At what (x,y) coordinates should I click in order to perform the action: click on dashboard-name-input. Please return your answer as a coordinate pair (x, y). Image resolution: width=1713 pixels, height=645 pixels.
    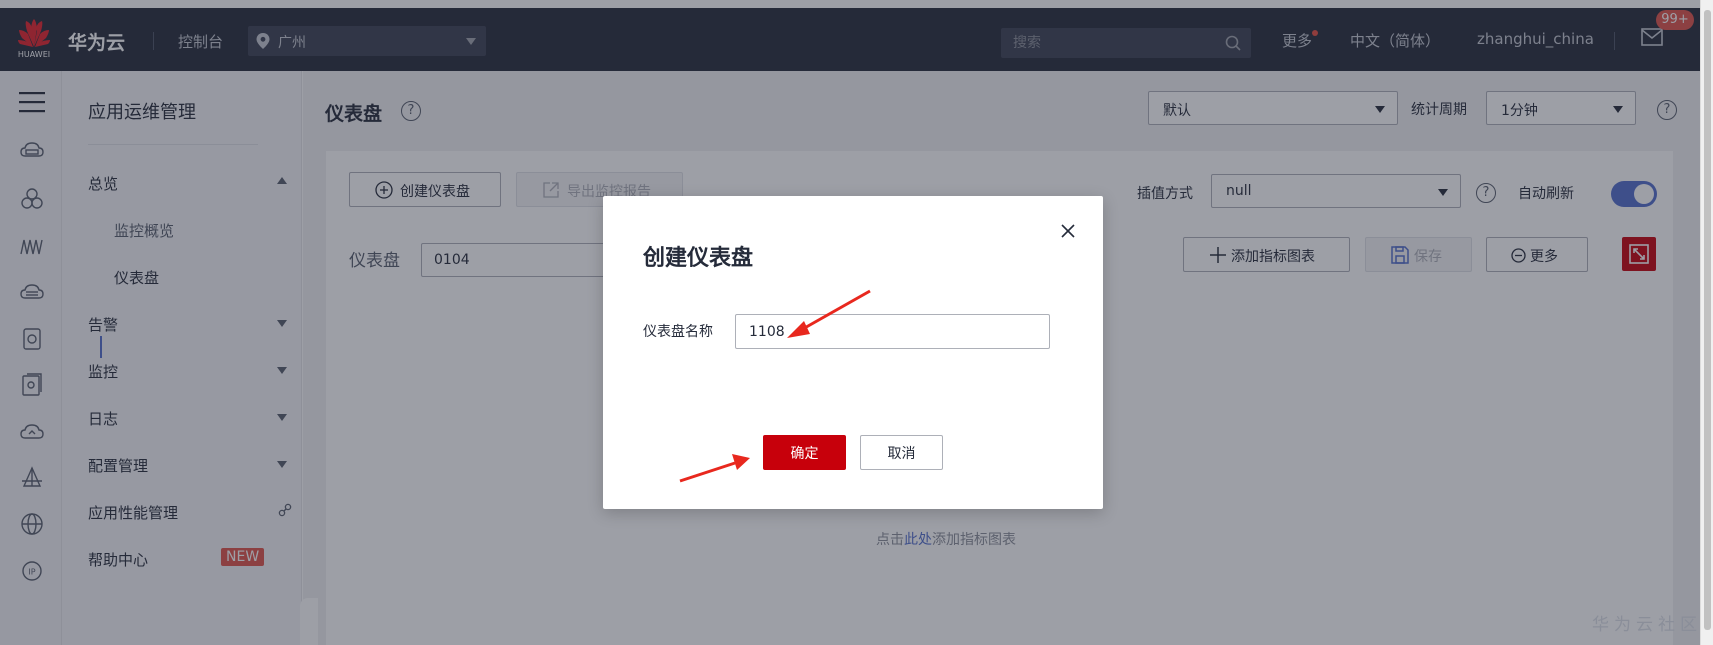
    Looking at the image, I should click on (892, 331).